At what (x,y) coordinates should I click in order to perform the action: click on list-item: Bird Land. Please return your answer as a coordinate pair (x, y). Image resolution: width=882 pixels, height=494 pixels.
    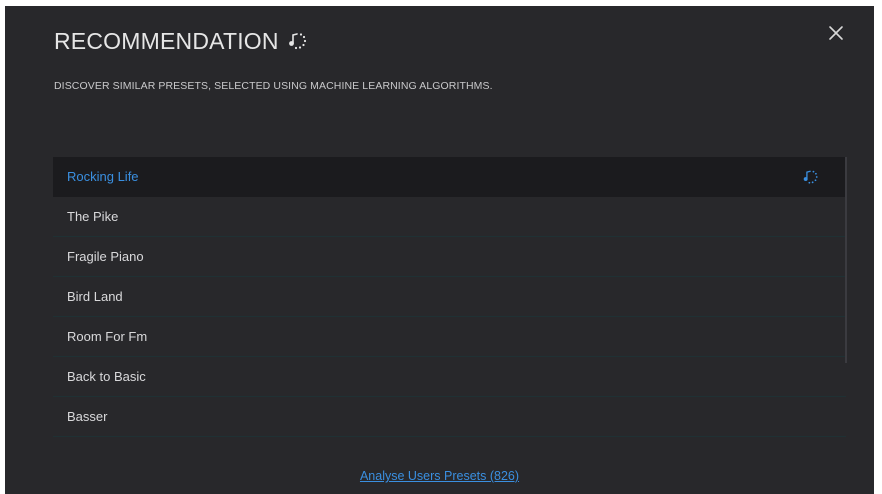
    Looking at the image, I should click on (449, 297).